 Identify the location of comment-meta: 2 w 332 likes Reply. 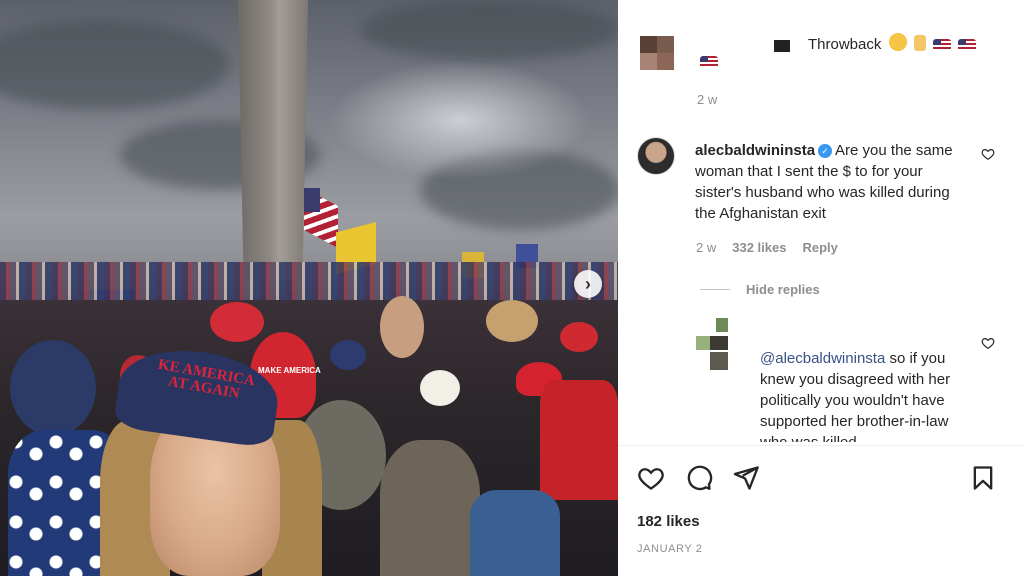
(767, 247).